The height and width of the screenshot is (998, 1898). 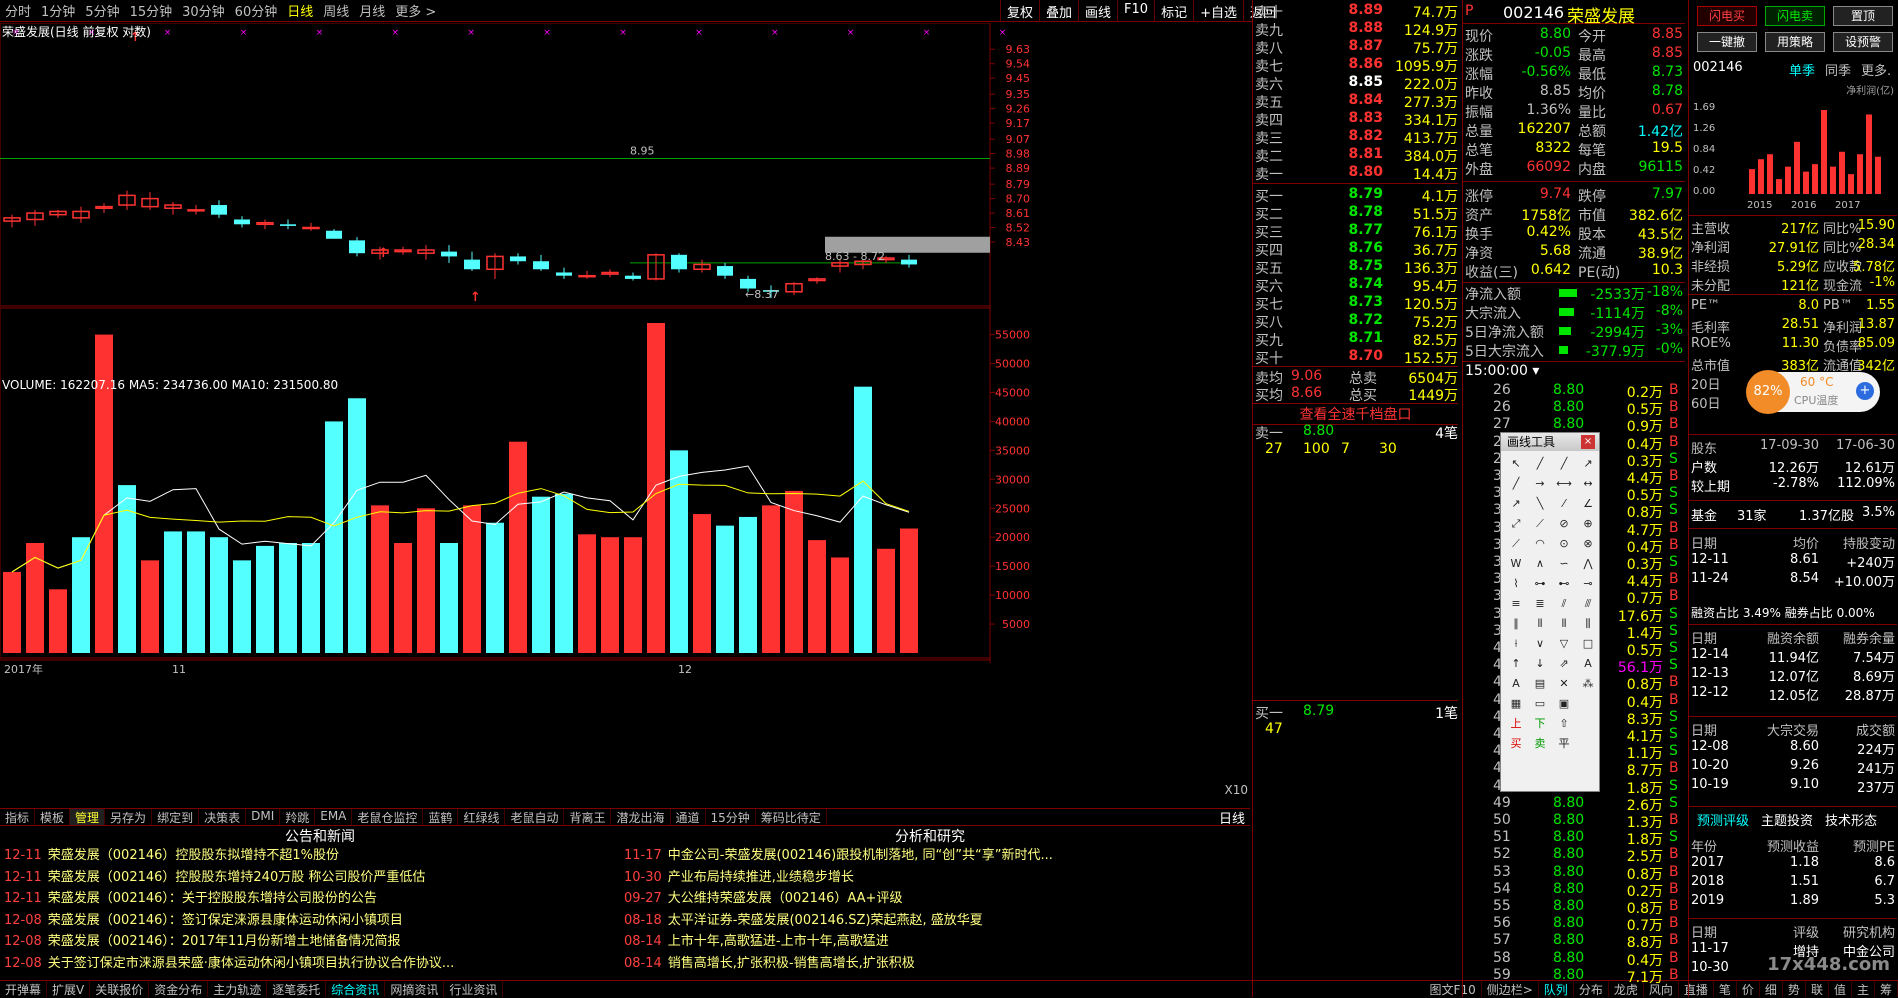 What do you see at coordinates (474, 989) in the screenshot?
I see `bottom-tab-8: 行业资讯` at bounding box center [474, 989].